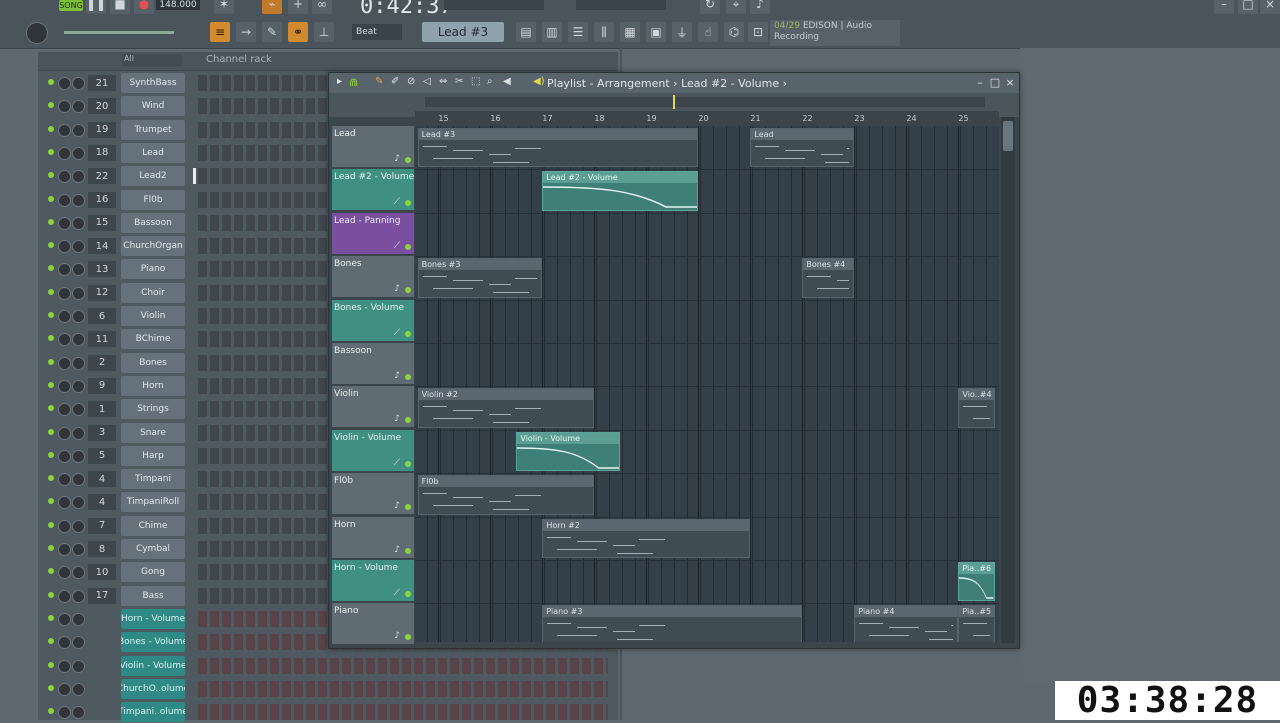 The image size is (1280, 723). I want to click on playlist-icon: ≡, so click(220, 32).